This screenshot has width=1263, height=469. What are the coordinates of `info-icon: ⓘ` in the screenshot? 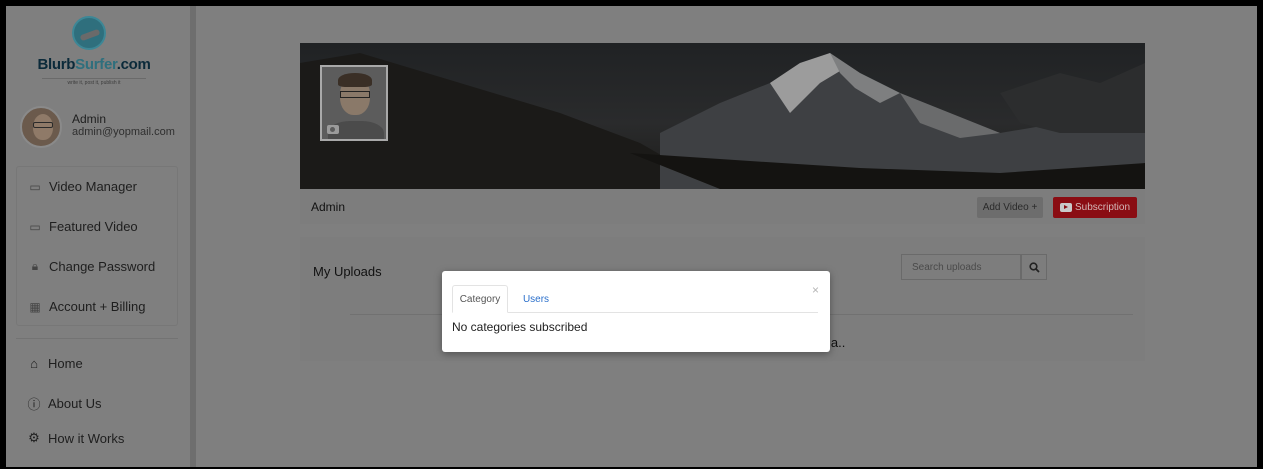 It's located at (34, 404).